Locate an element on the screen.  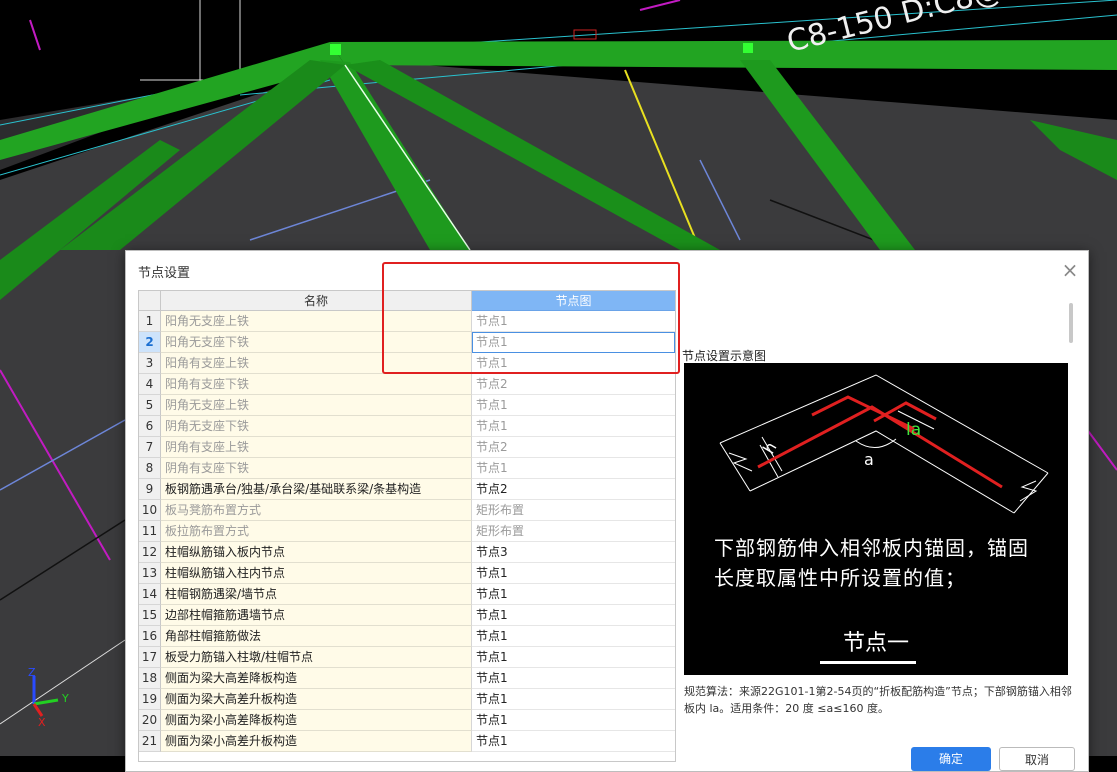
row-number: 10 is located at coordinates (150, 510).